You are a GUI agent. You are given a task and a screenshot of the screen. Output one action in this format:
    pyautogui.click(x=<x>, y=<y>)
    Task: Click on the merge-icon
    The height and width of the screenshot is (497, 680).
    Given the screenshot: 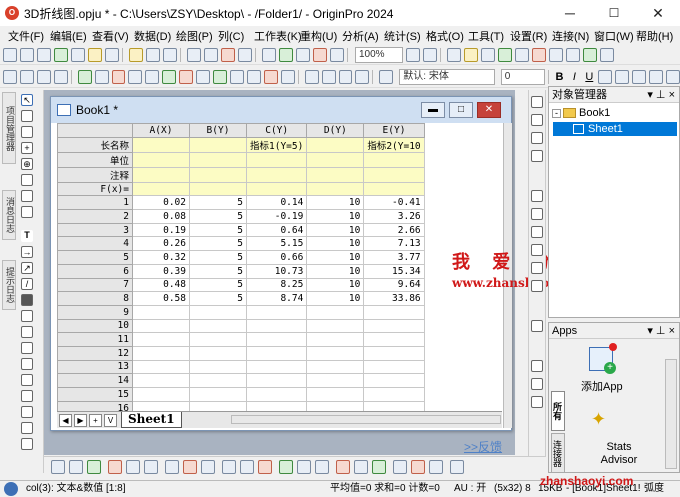 What is the action you would take?
    pyautogui.click(x=118, y=76)
    